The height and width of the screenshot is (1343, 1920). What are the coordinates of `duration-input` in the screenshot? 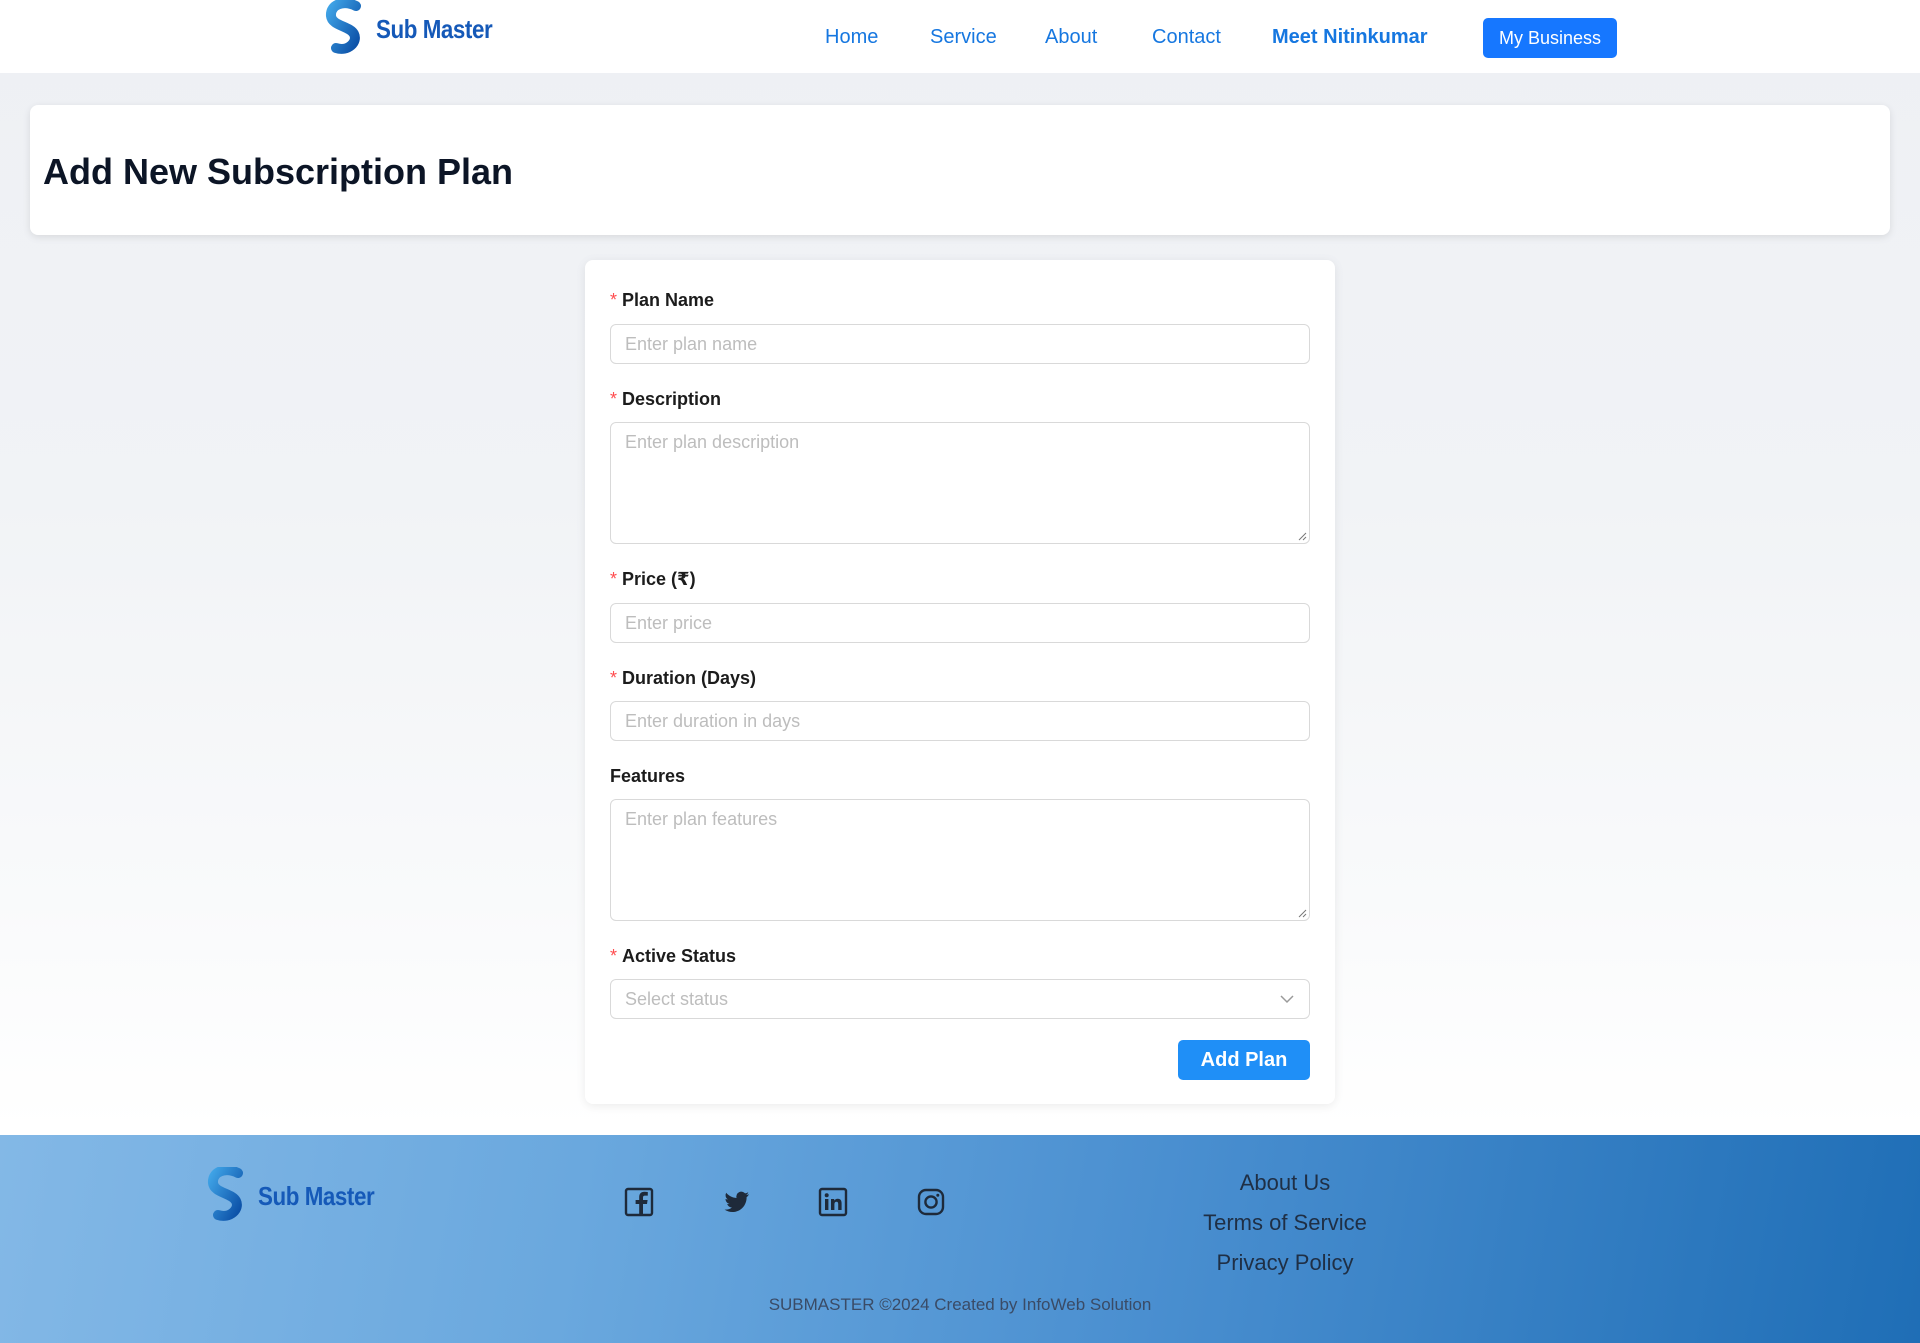 It's located at (960, 721).